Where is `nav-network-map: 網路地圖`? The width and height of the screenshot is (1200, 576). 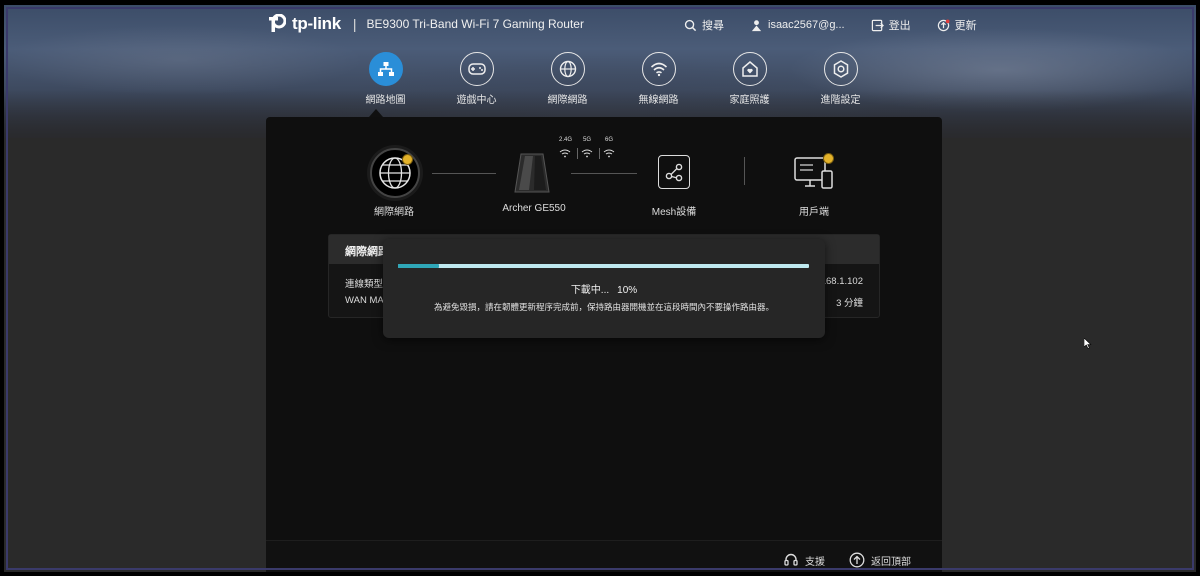 nav-network-map: 網路地圖 is located at coordinates (385, 79).